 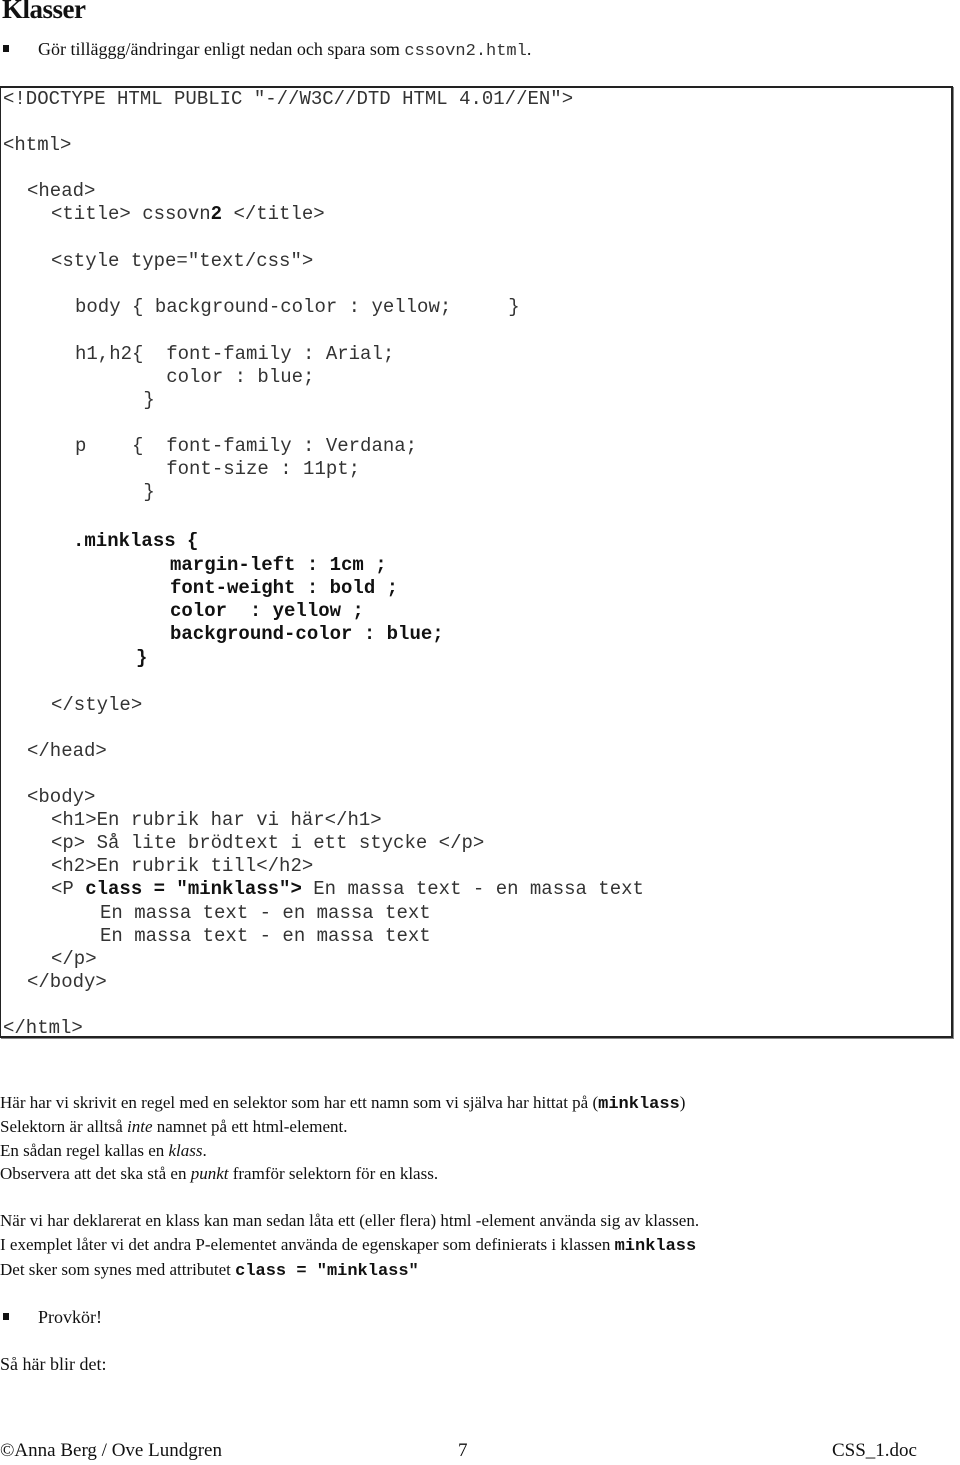 What do you see at coordinates (37, 145) in the screenshot?
I see `code-html-open: <html>` at bounding box center [37, 145].